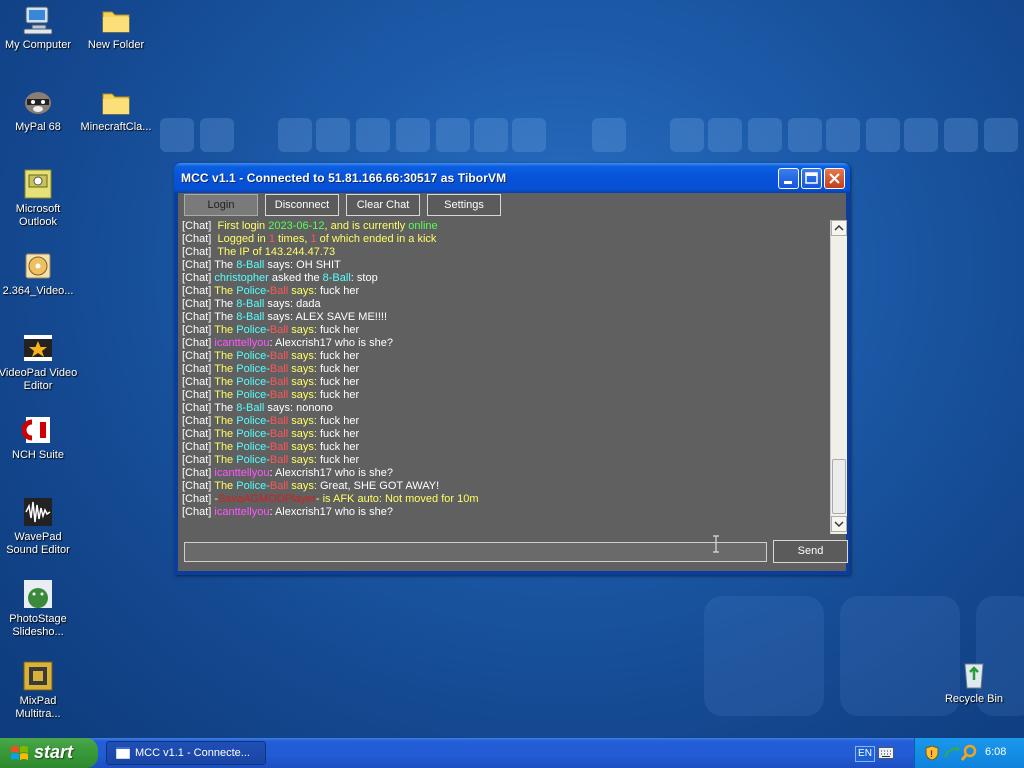 The width and height of the screenshot is (1024, 768). I want to click on chat-line: [Chat] The IP of 143.244.47.73, so click(506, 252).